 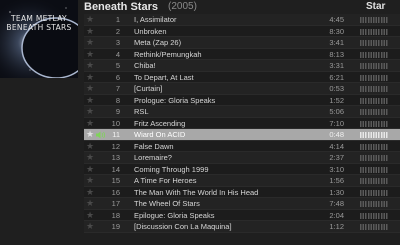 I want to click on track-duration: 3:41, so click(x=336, y=42).